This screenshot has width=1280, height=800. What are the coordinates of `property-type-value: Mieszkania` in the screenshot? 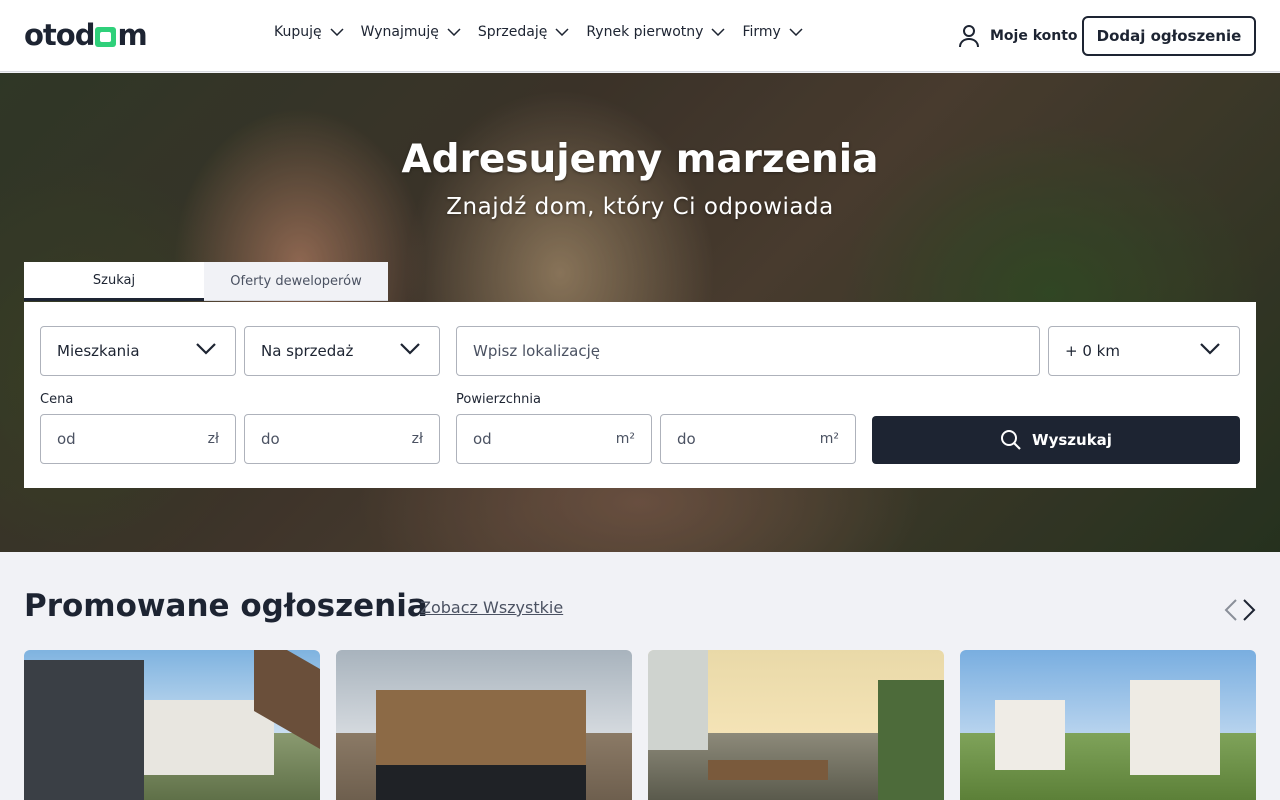 It's located at (98, 351).